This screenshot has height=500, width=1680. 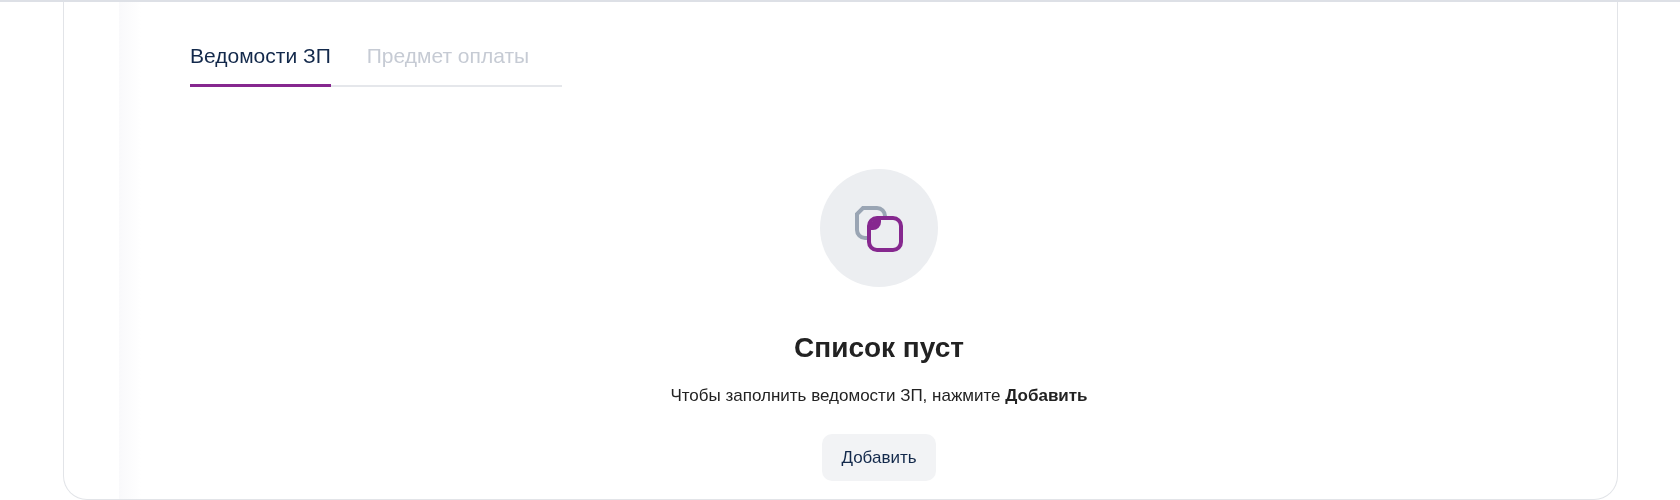 I want to click on add-button: Добавить, so click(x=879, y=457).